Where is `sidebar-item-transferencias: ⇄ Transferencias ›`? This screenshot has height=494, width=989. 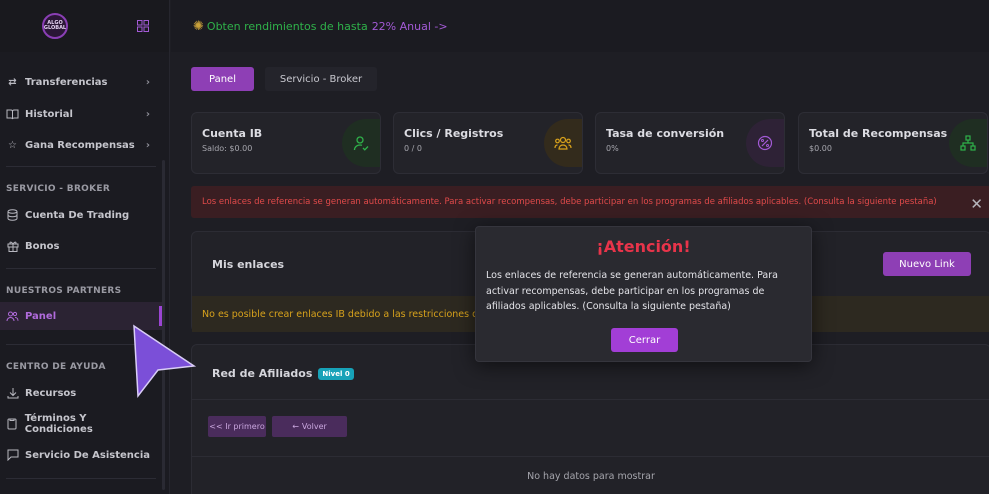 sidebar-item-transferencias: ⇄ Transferencias › is located at coordinates (81, 82).